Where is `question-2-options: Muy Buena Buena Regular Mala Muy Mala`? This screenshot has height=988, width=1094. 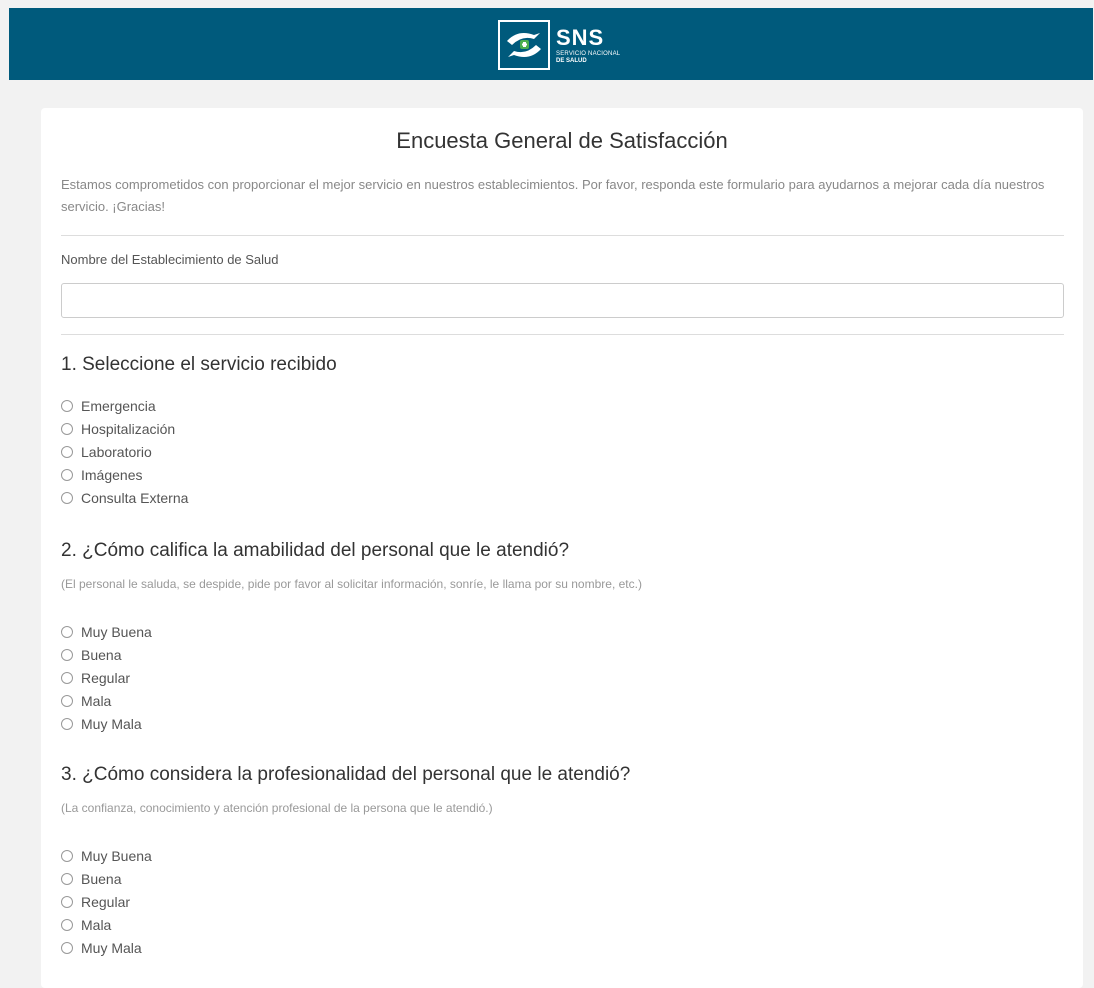 question-2-options: Muy Buena Buena Regular Mala Muy Mala is located at coordinates (106, 677).